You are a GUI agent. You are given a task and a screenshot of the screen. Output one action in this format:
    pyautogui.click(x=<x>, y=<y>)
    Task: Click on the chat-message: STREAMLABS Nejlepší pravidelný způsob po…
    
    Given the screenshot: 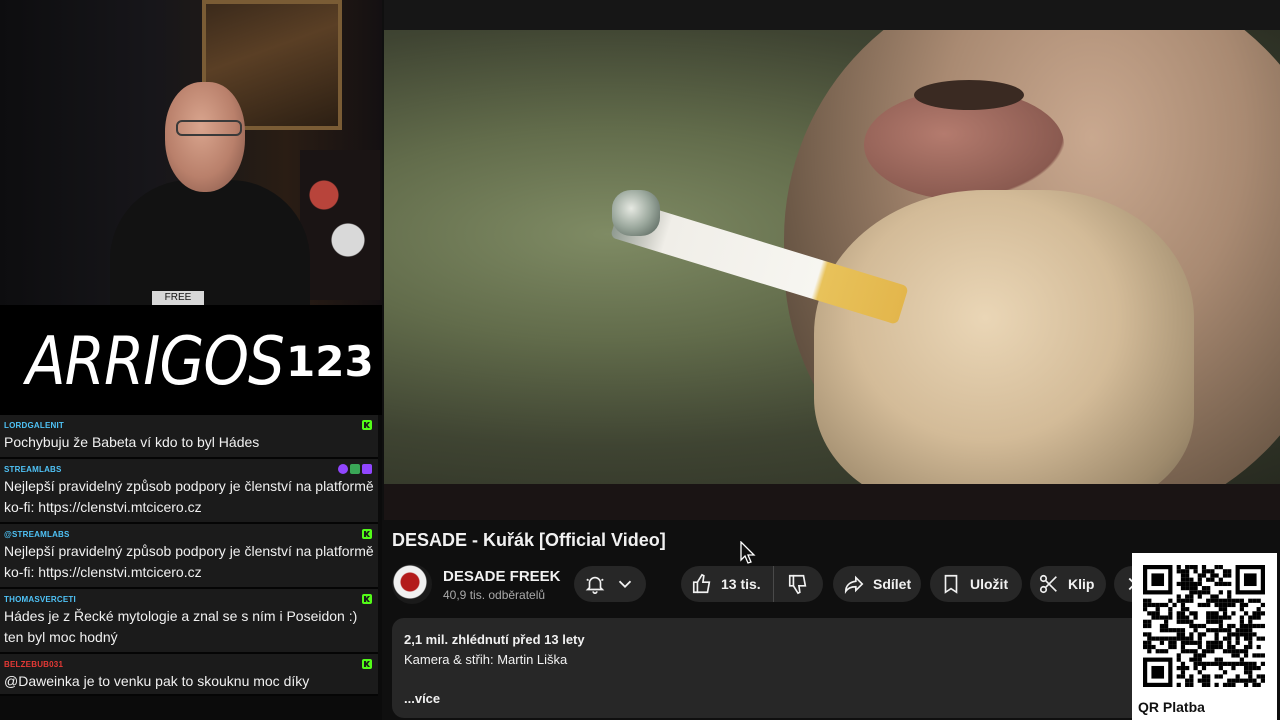 What is the action you would take?
    pyautogui.click(x=189, y=491)
    